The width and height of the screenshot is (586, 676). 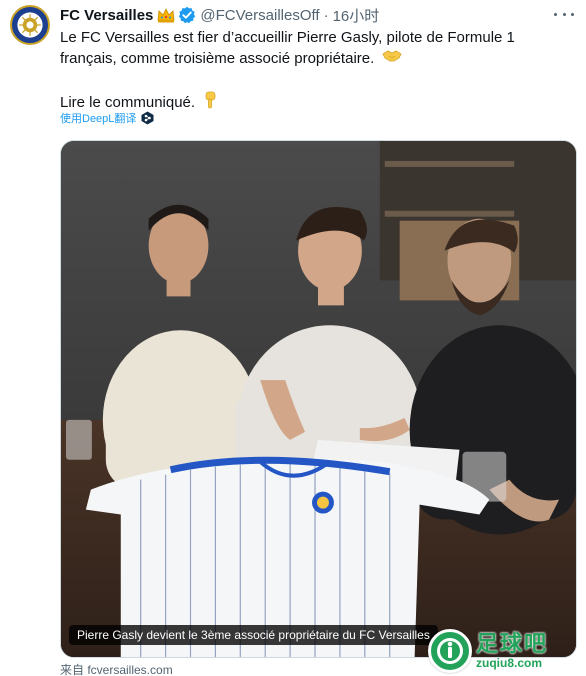 What do you see at coordinates (392, 59) in the screenshot?
I see `handshake-emoji-icon` at bounding box center [392, 59].